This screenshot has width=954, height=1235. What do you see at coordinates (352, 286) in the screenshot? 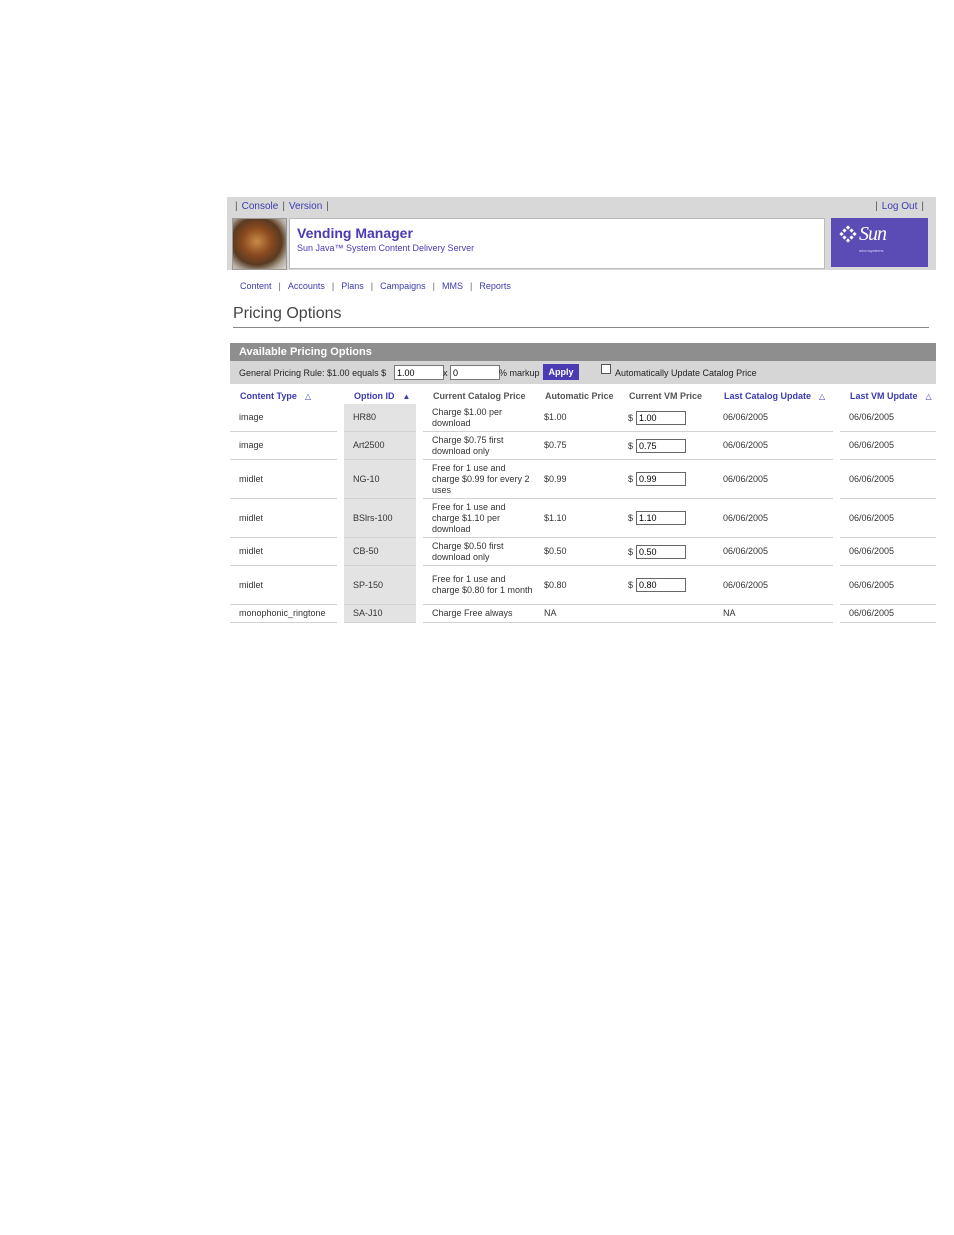
I see `nav-tab-plans: Plans` at bounding box center [352, 286].